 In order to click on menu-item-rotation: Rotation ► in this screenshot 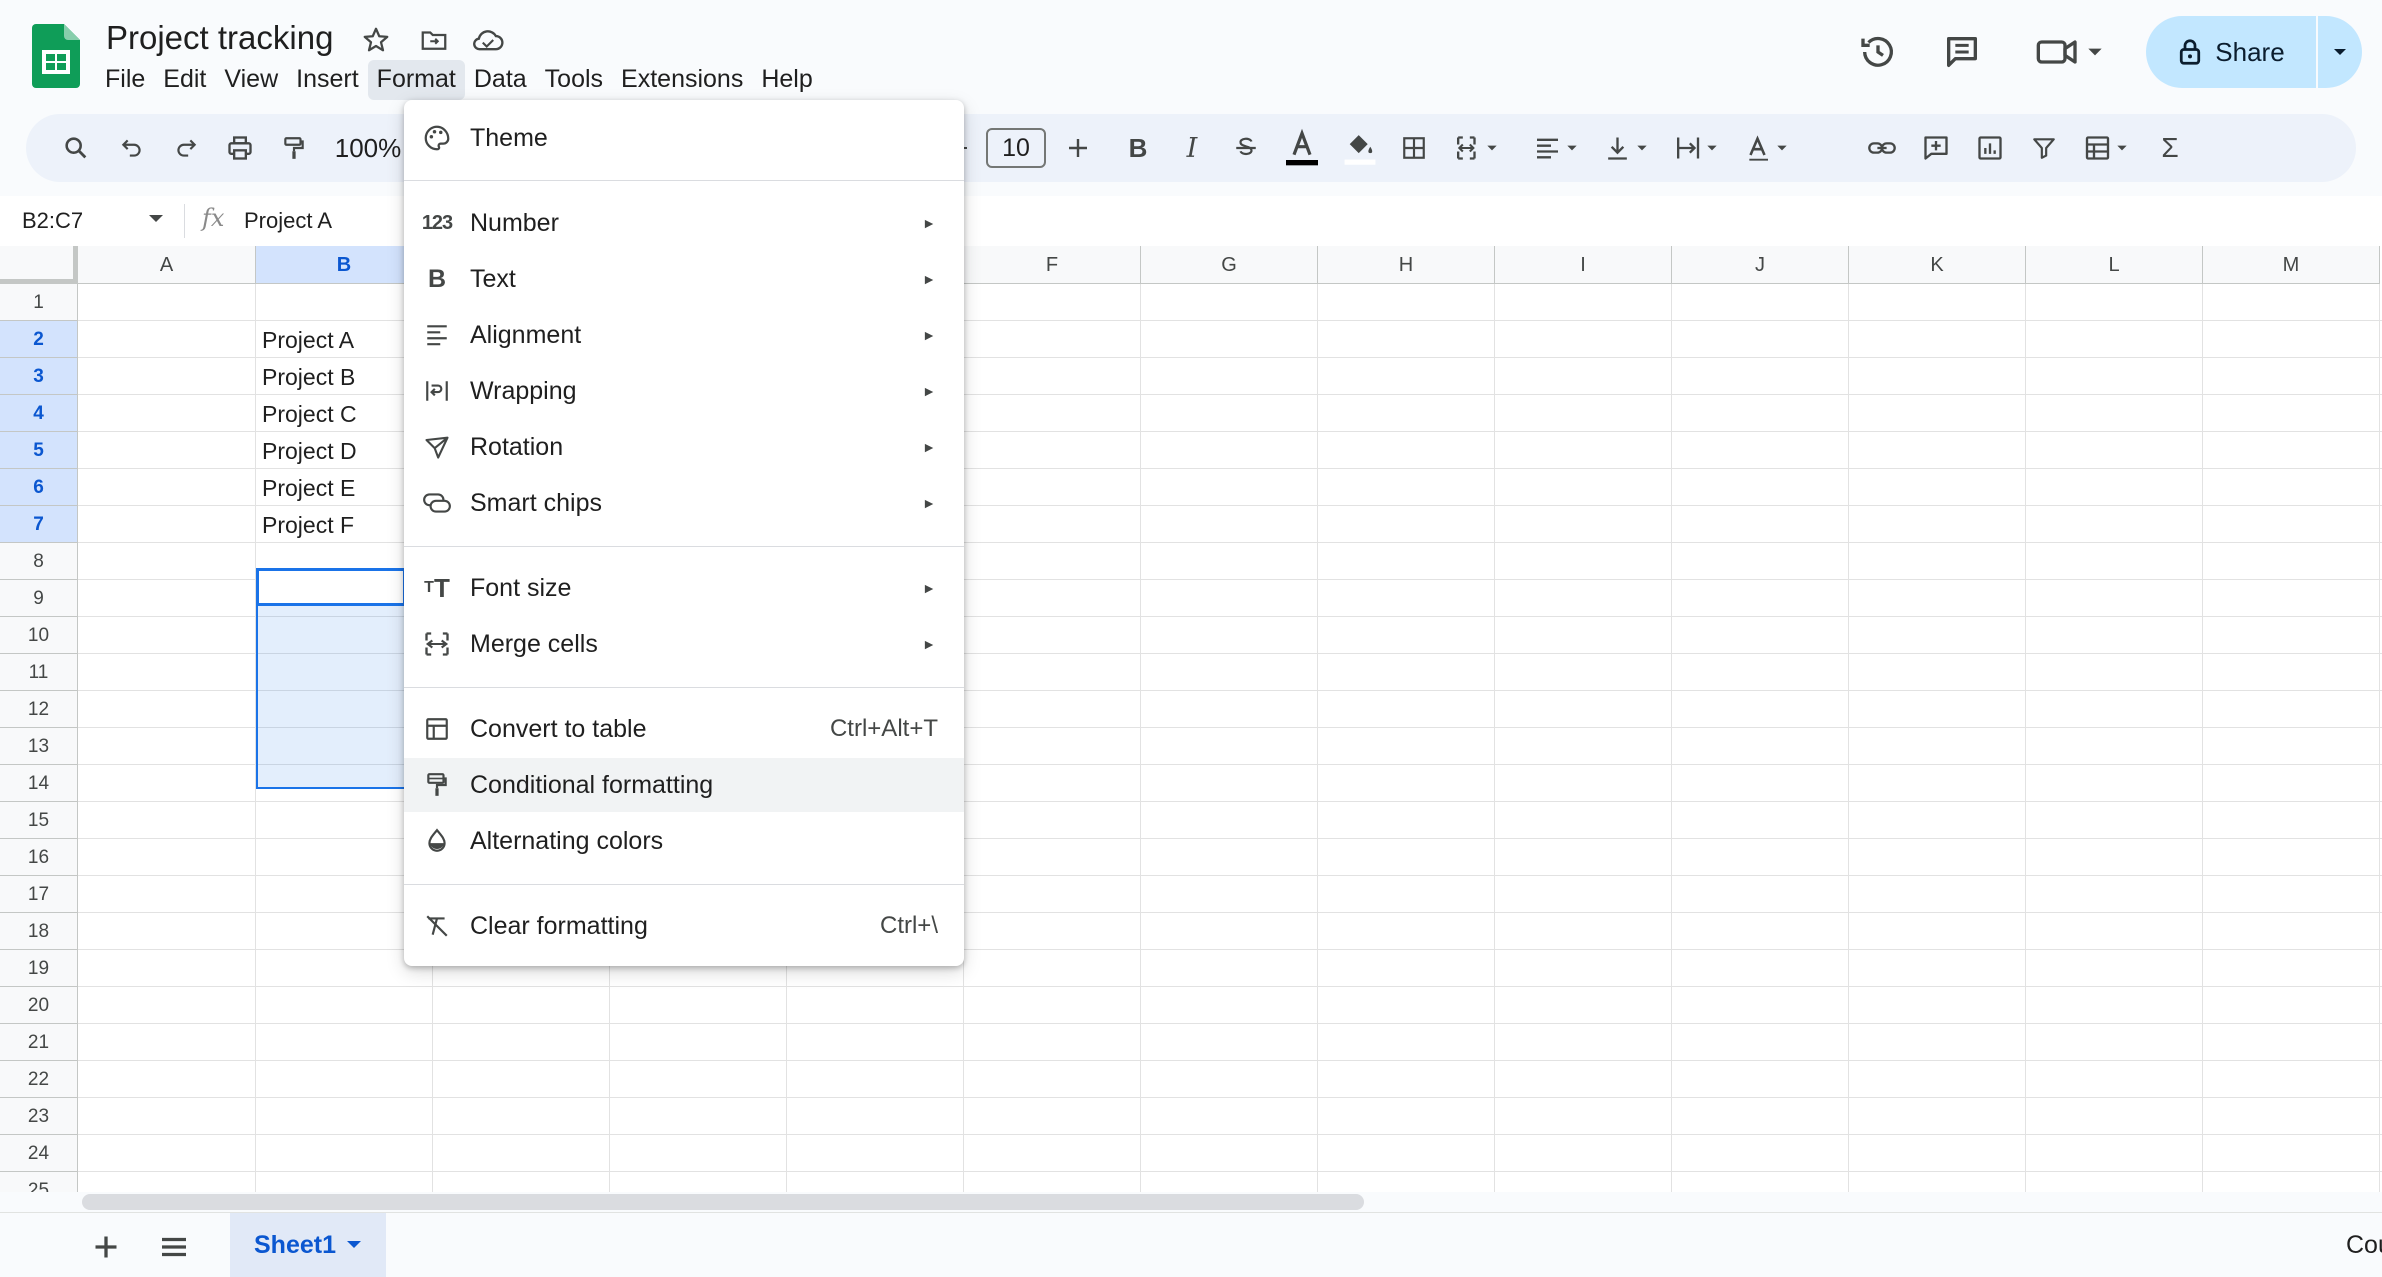, I will do `click(684, 447)`.